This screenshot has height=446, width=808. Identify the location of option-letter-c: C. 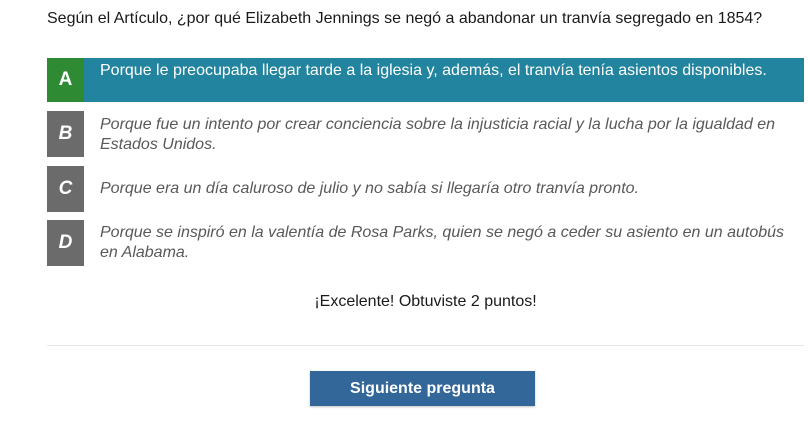
(65, 189).